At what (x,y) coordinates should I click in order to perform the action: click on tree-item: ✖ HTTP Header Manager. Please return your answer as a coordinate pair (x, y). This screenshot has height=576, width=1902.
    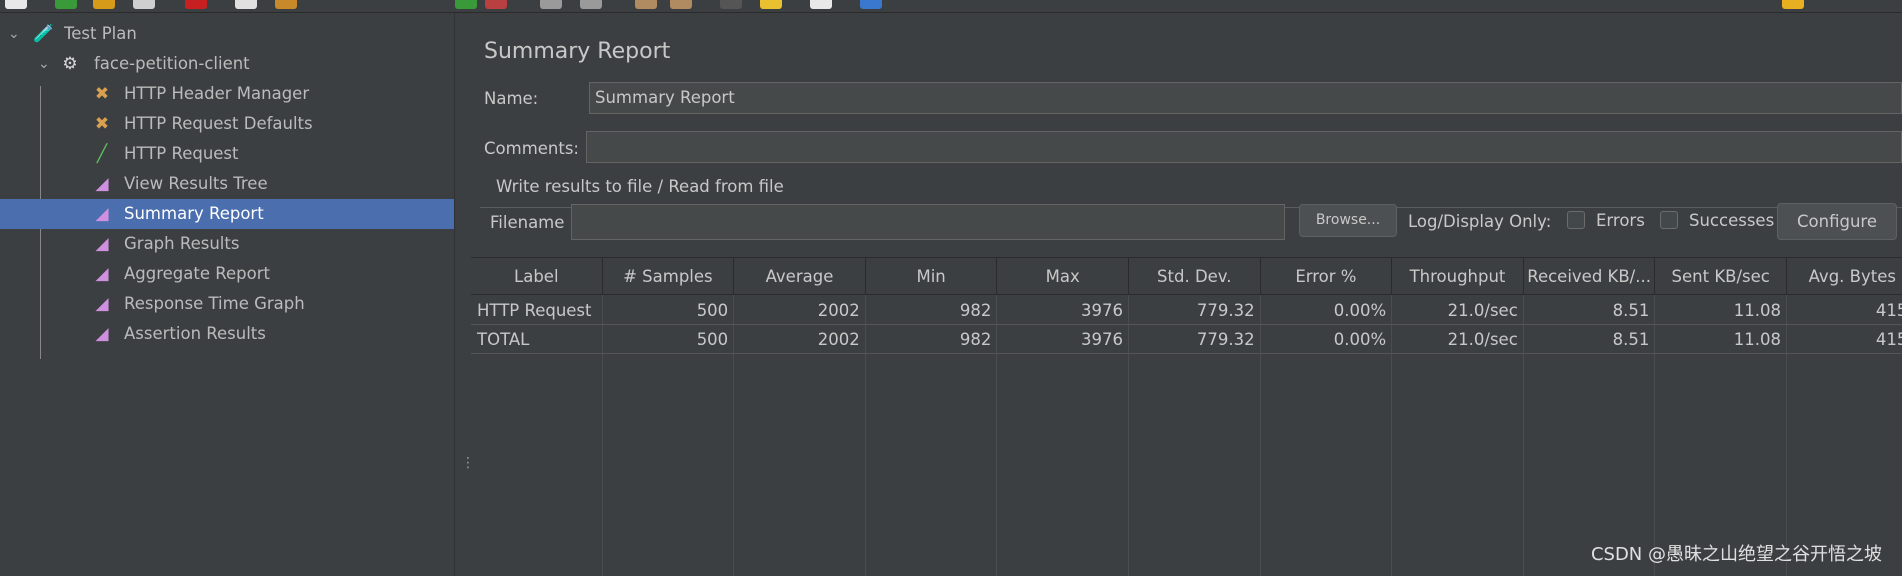
    Looking at the image, I should click on (227, 94).